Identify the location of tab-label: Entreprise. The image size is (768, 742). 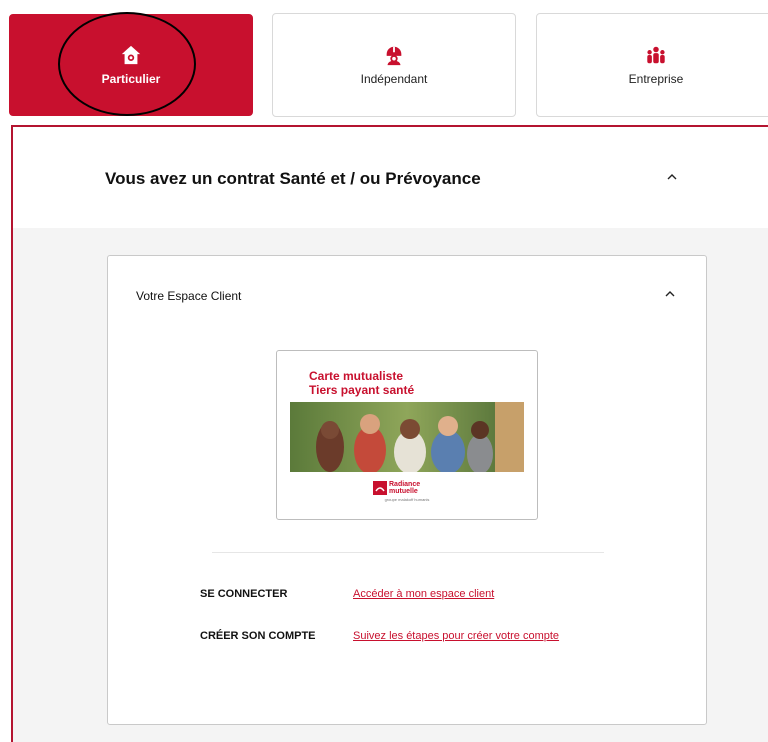
(656, 79).